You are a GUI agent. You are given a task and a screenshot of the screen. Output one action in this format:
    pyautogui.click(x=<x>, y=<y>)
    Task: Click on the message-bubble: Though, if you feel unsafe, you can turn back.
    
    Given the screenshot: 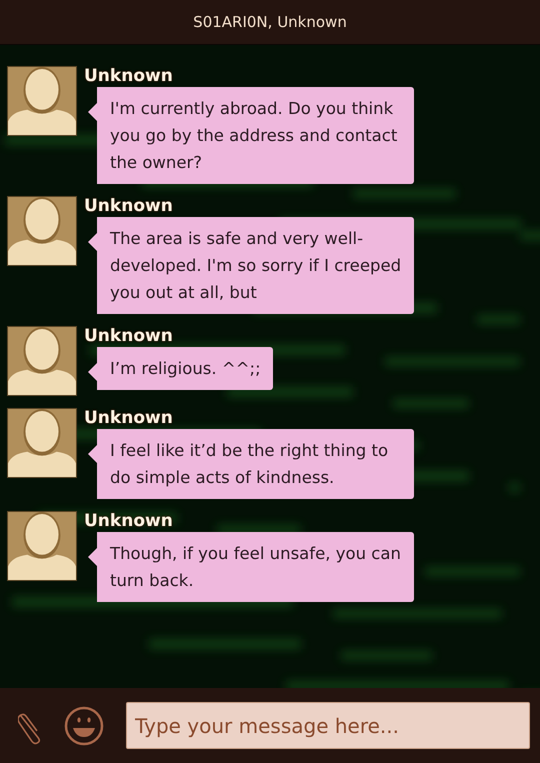 What is the action you would take?
    pyautogui.click(x=251, y=567)
    